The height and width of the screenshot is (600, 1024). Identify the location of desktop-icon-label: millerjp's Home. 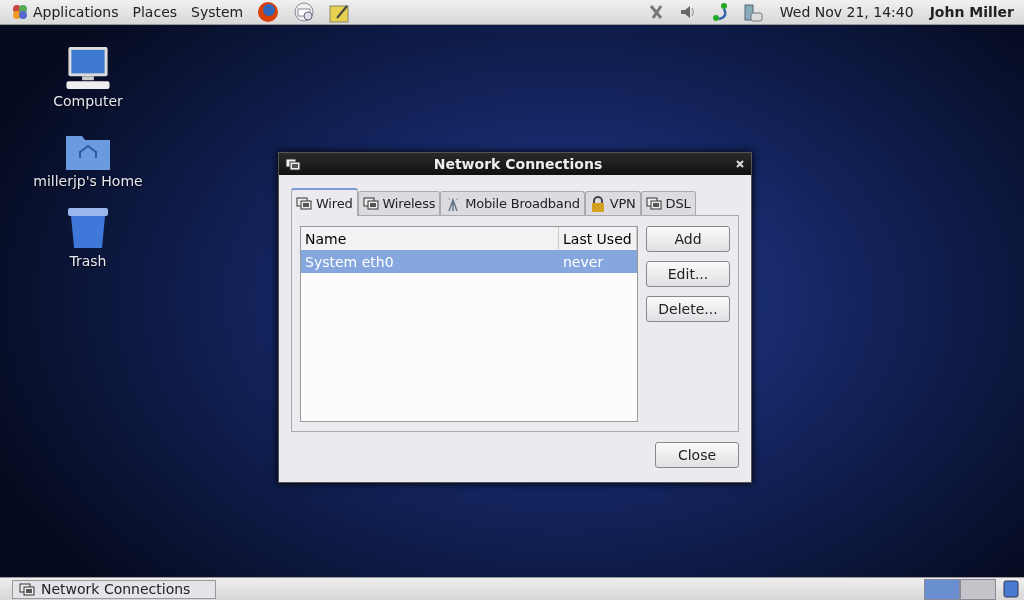
(88, 181).